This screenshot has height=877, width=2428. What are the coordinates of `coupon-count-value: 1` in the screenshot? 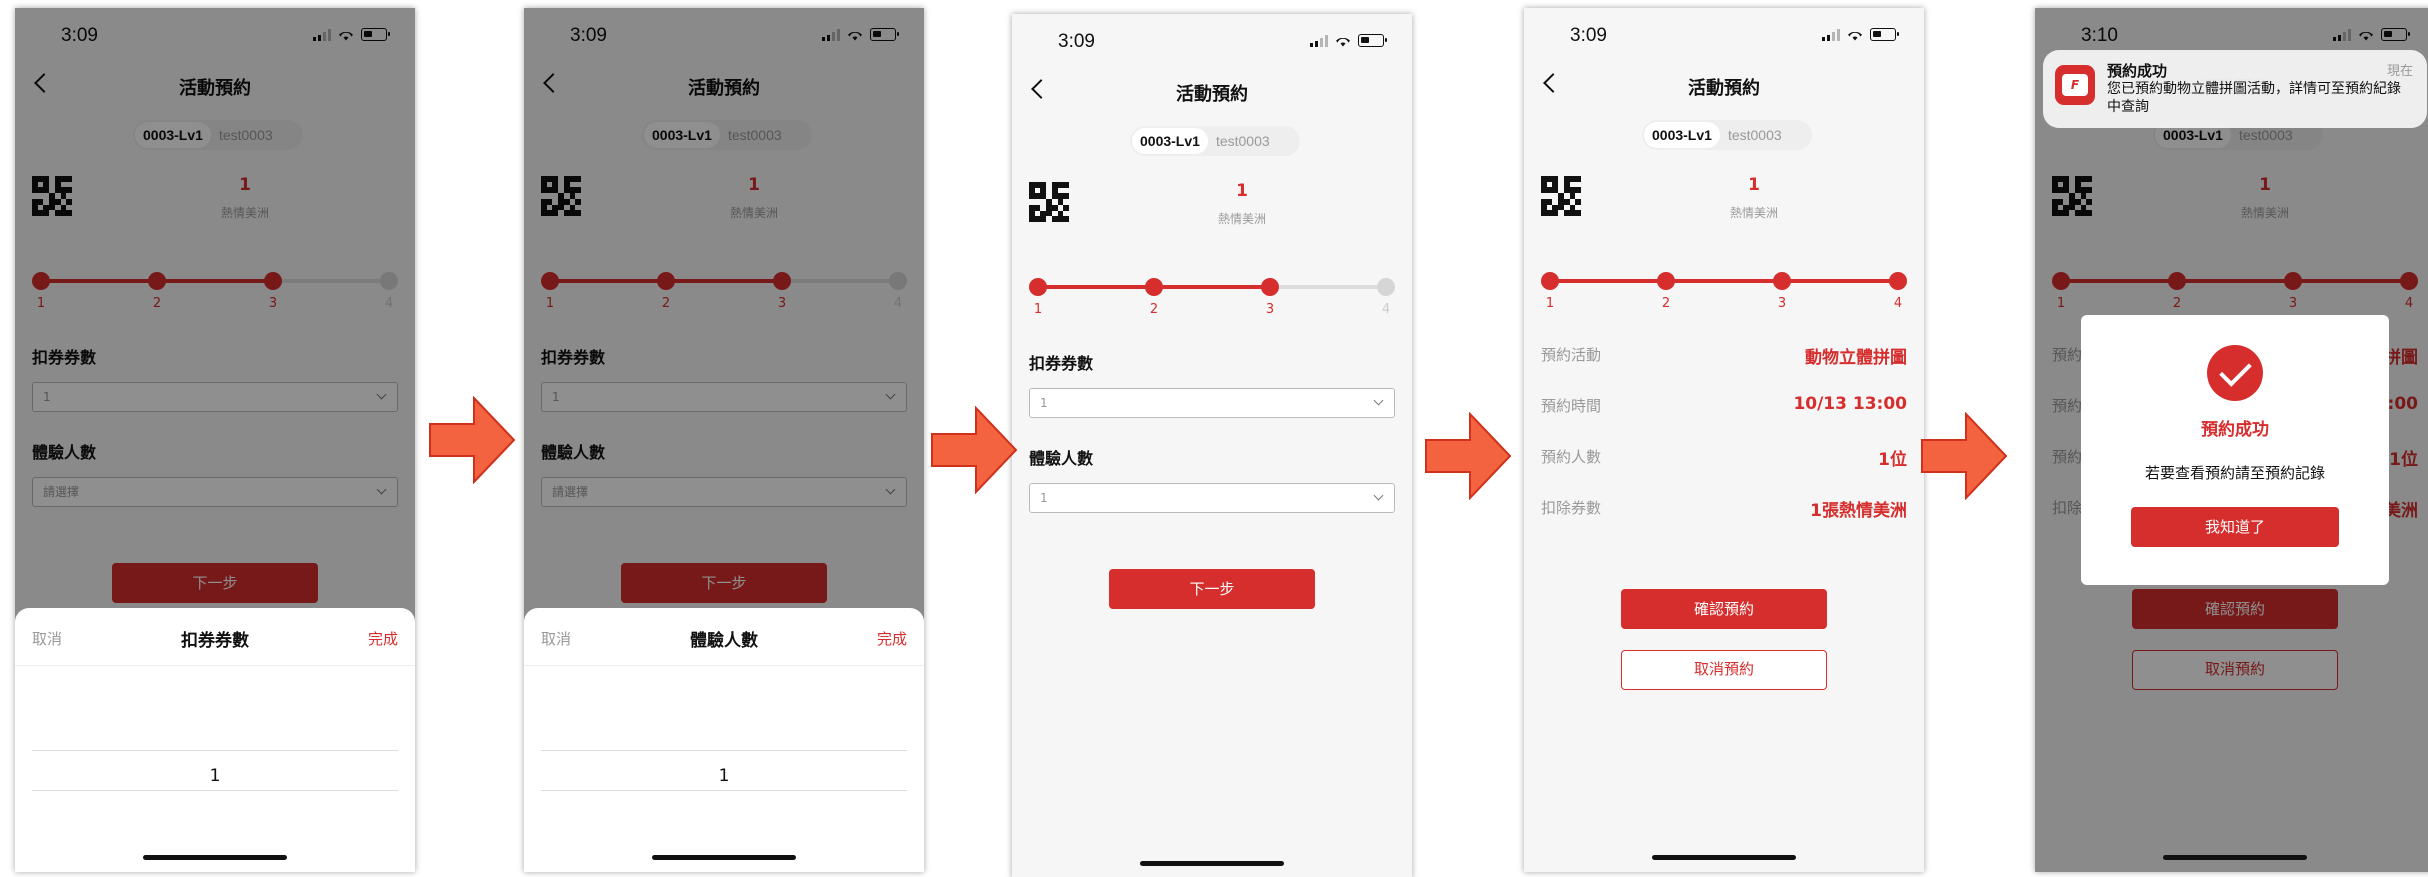 It's located at (1044, 403).